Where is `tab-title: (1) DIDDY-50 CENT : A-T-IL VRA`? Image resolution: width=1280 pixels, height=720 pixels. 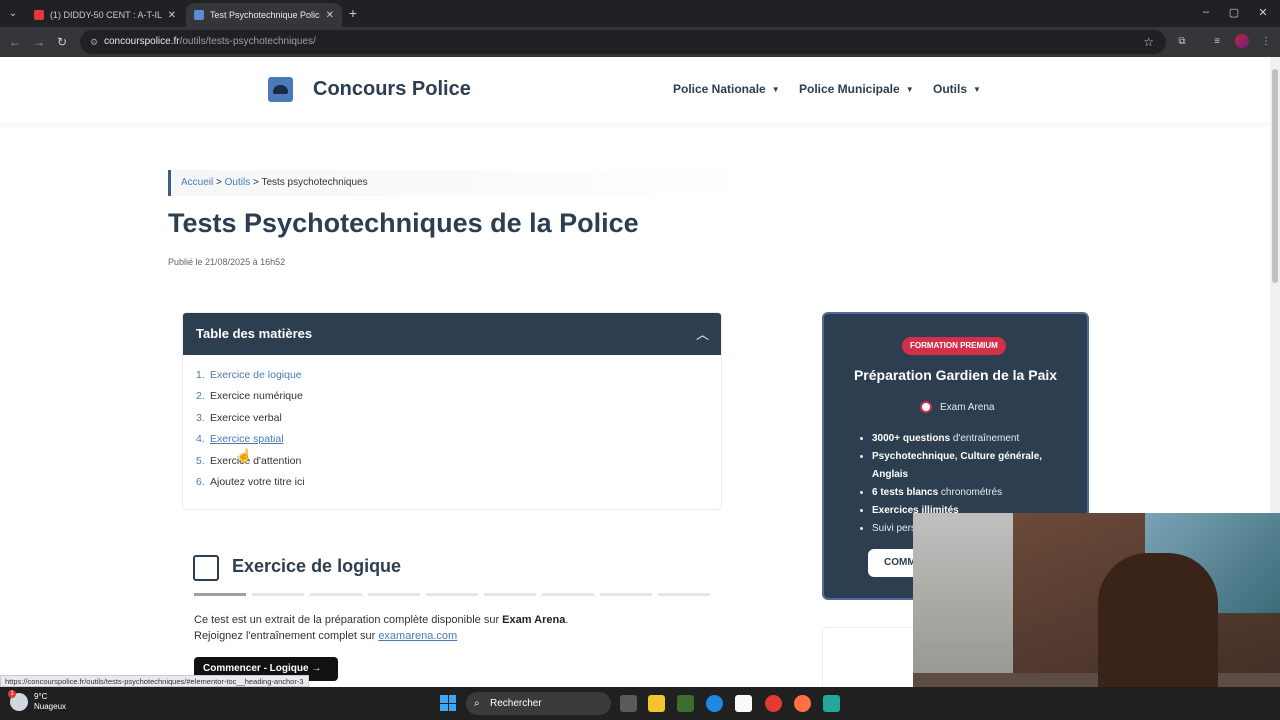 tab-title: (1) DIDDY-50 CENT : A-T-IL VRA is located at coordinates (106, 15).